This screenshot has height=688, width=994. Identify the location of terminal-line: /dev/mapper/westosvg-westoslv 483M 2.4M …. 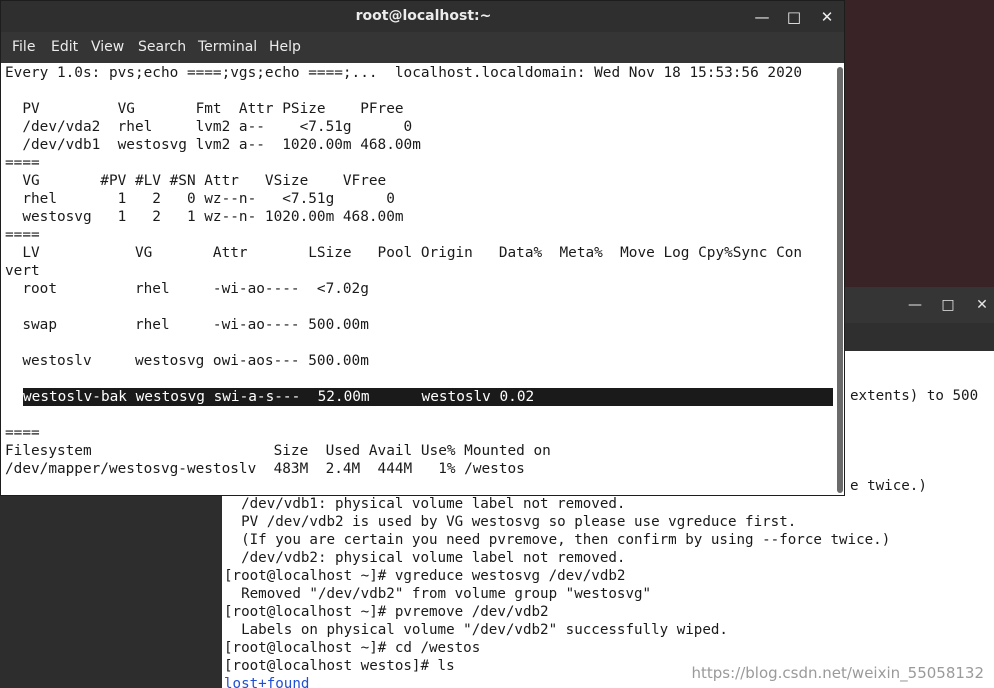
(265, 469).